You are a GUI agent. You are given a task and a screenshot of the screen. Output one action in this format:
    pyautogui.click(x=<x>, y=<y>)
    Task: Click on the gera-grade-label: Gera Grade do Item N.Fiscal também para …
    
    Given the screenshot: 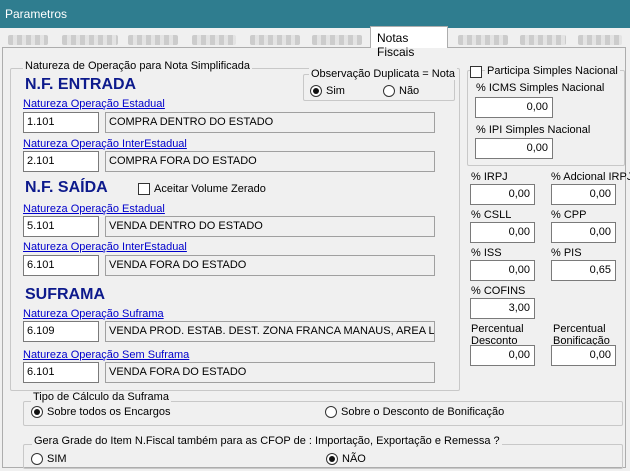 What is the action you would take?
    pyautogui.click(x=267, y=441)
    